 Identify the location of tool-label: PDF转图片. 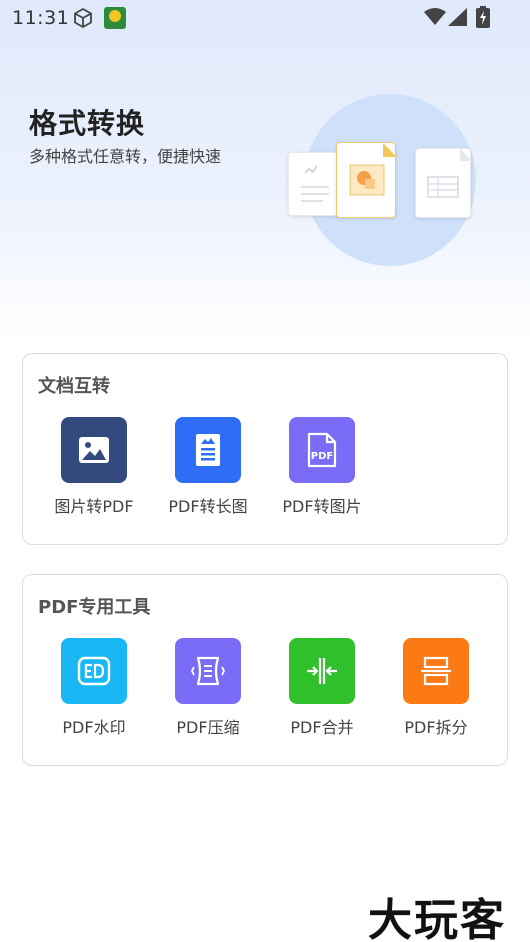
(322, 506).